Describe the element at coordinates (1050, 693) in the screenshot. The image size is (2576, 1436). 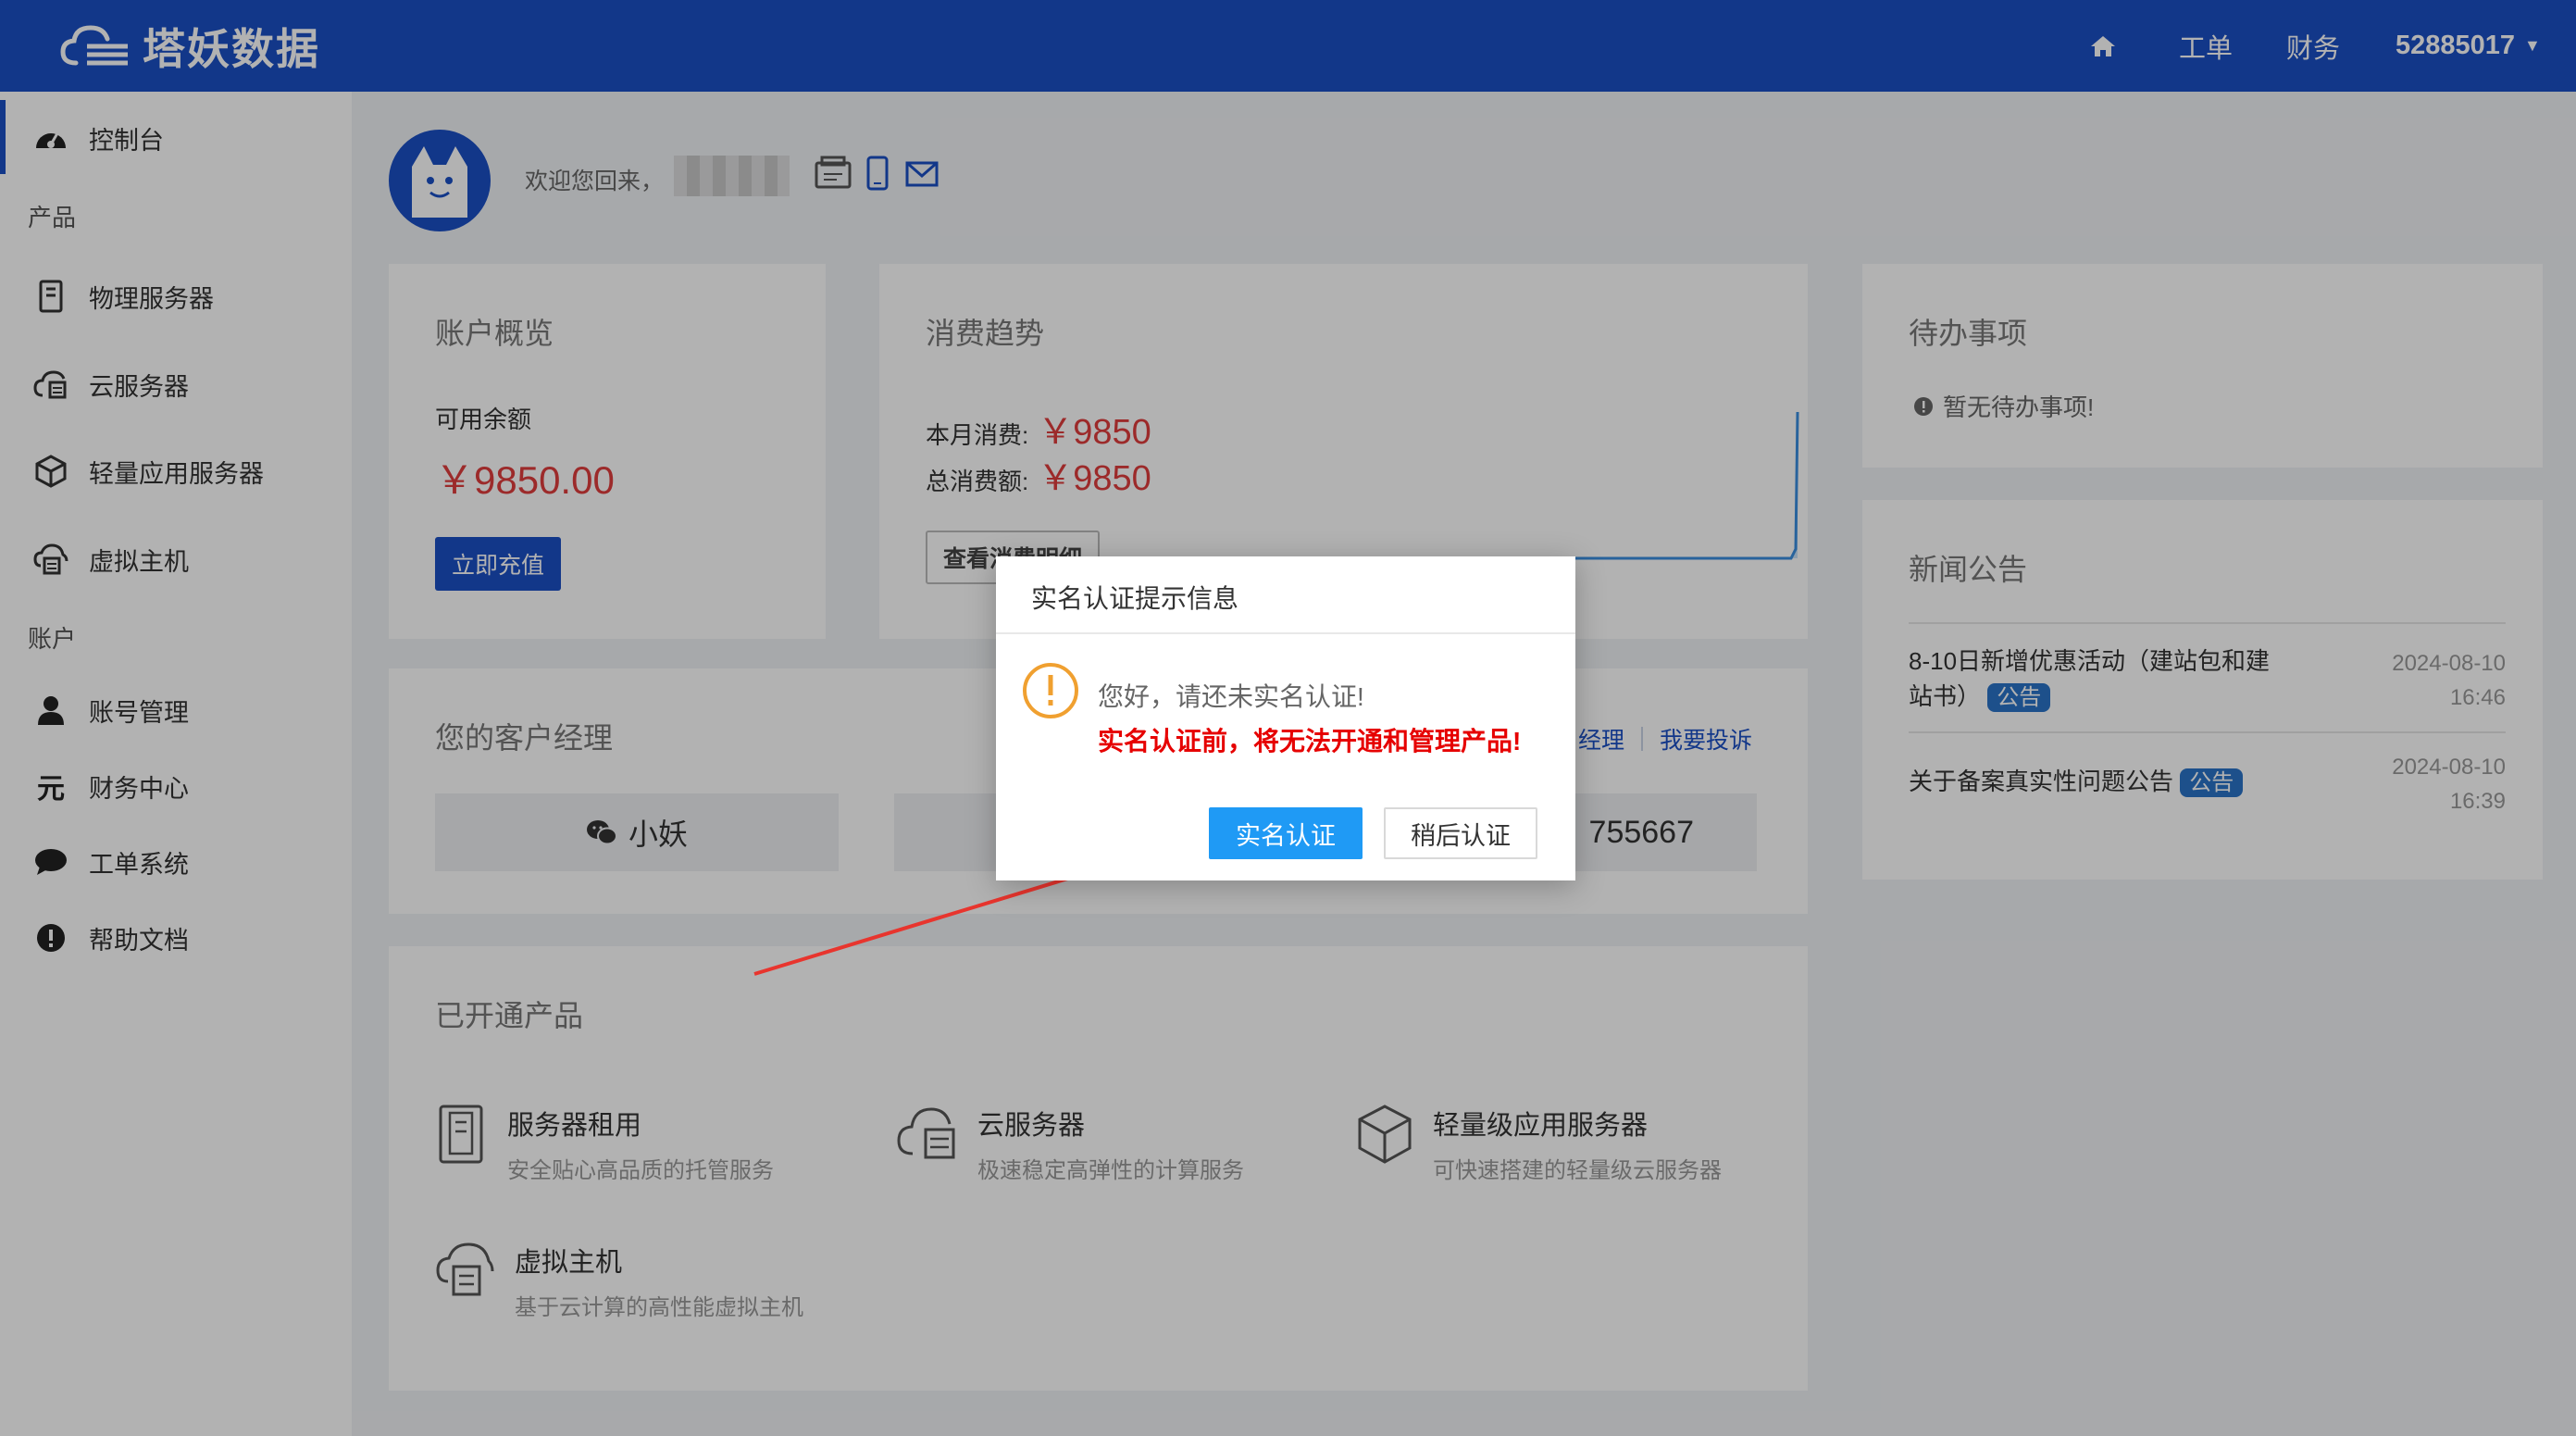
I see `warning-icon` at that location.